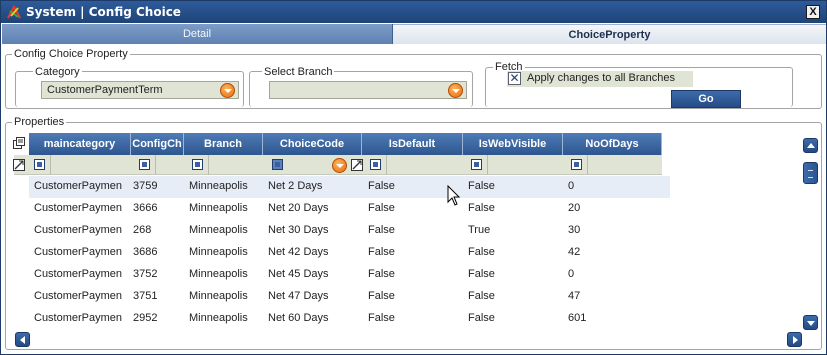  I want to click on go-button: Go, so click(706, 99).